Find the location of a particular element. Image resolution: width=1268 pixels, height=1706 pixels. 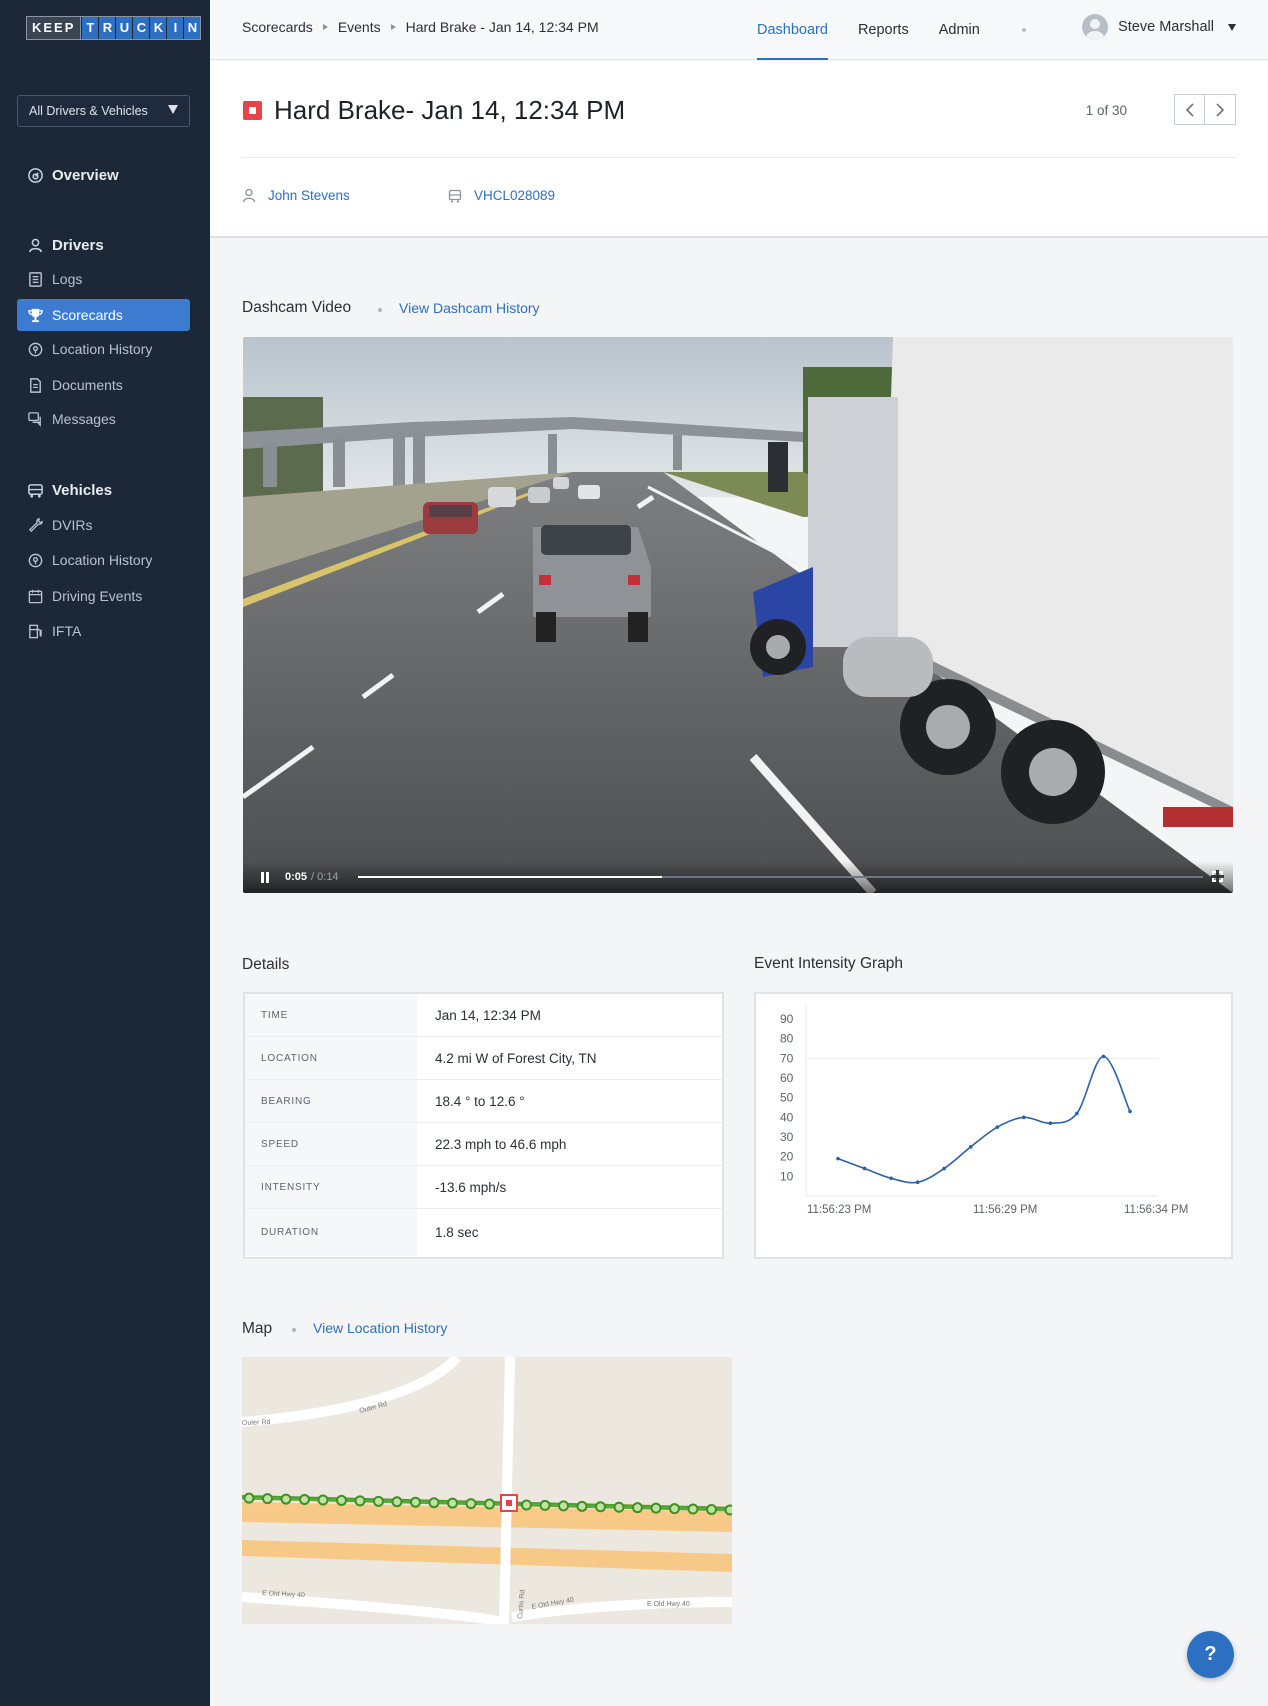

view-location-history-link: View Location History is located at coordinates (380, 1328).